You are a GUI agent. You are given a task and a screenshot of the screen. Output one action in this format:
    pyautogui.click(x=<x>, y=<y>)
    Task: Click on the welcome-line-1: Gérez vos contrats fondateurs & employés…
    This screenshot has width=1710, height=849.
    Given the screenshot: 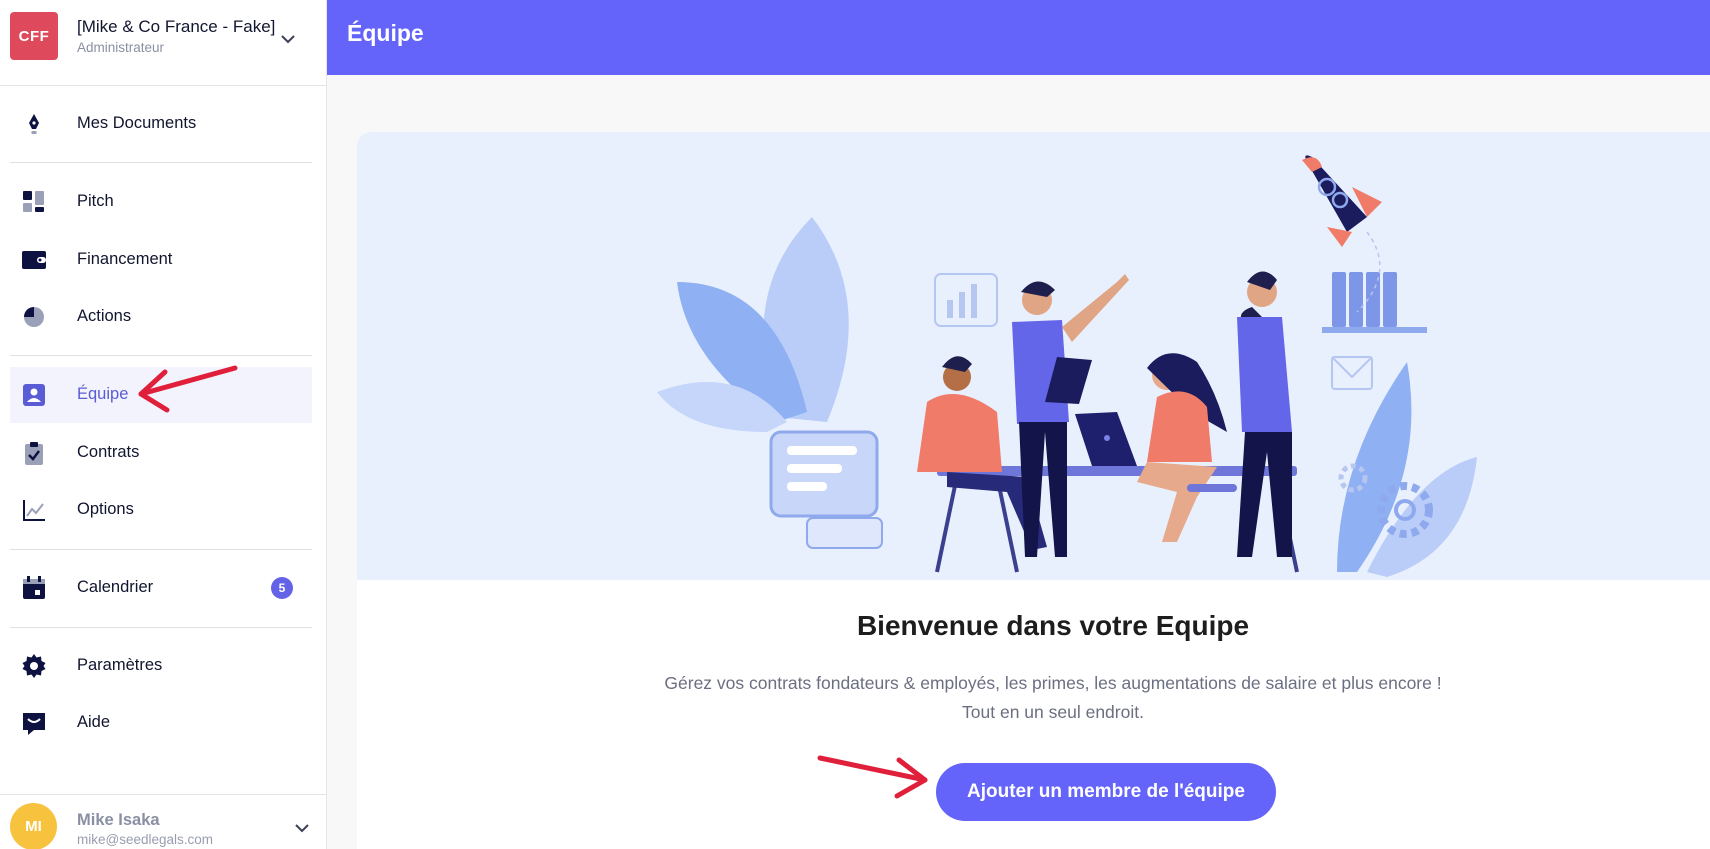 What is the action you would take?
    pyautogui.click(x=1053, y=683)
    